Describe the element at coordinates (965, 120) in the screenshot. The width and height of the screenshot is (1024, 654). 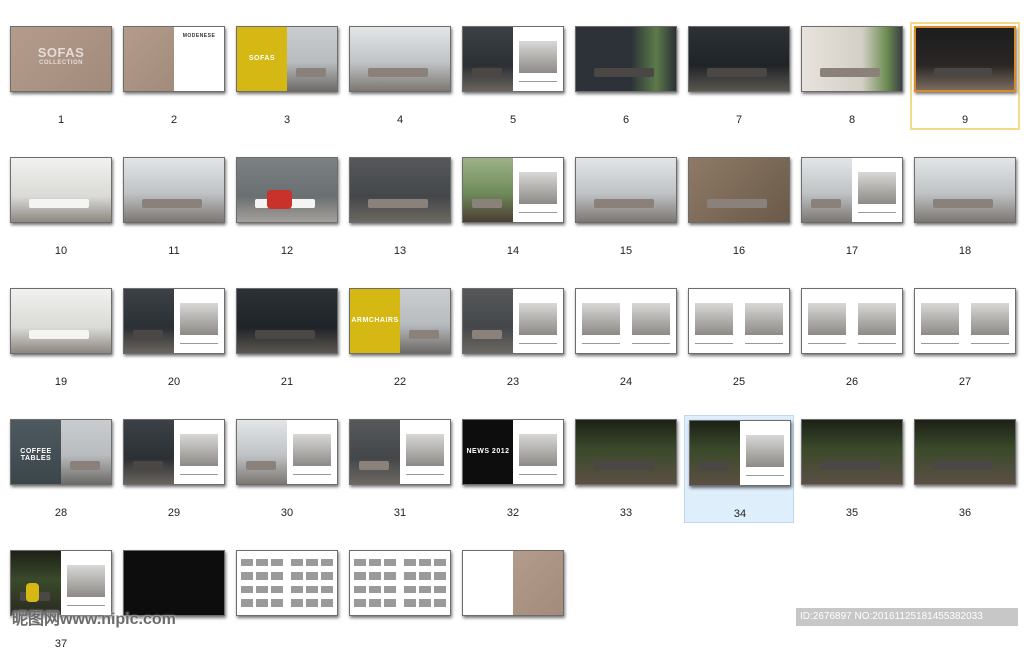
I see `page-number: 9` at that location.